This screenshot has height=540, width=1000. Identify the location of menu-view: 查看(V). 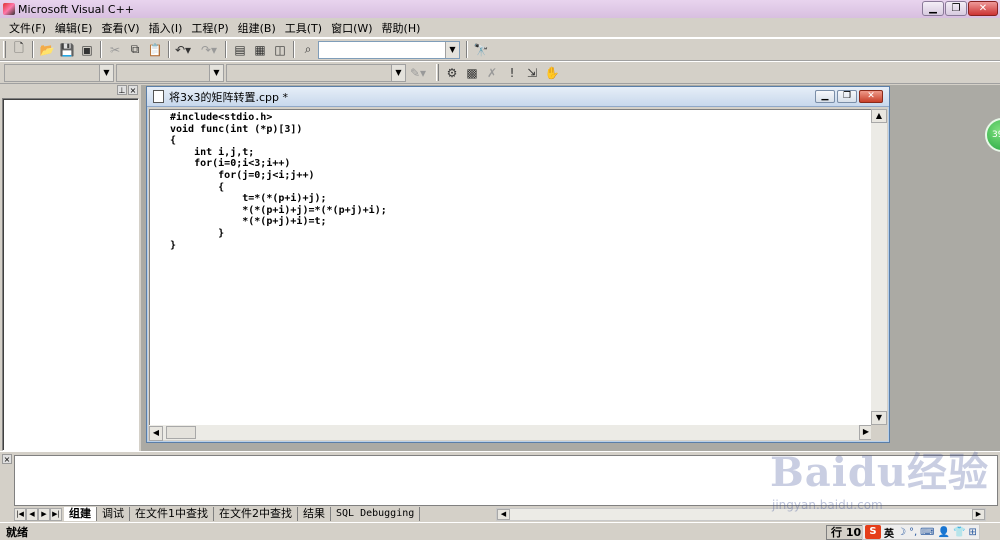
(120, 28).